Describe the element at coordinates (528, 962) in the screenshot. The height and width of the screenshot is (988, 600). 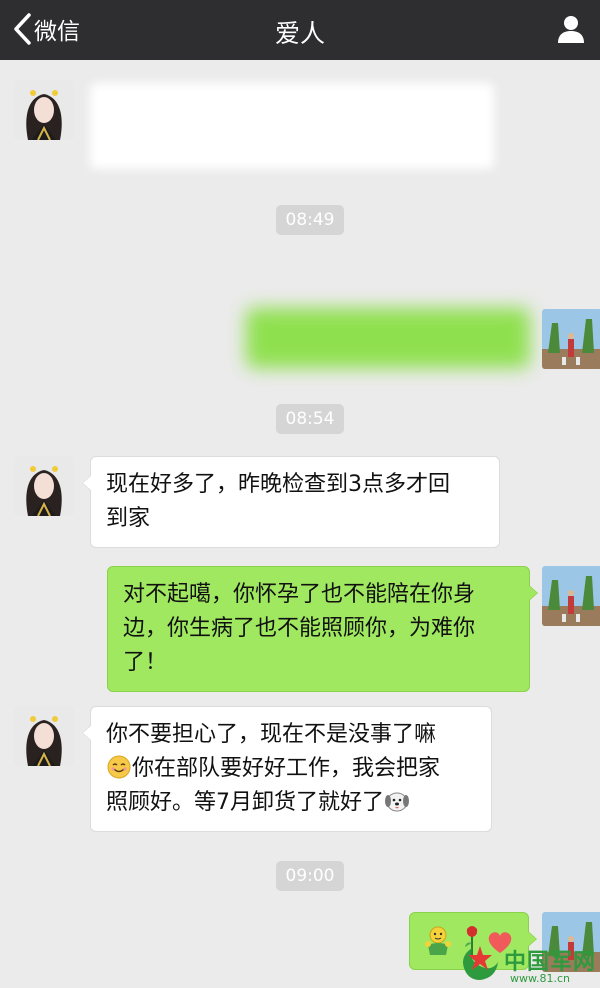
I see `watermark: 中国军网 www.81.cn` at that location.